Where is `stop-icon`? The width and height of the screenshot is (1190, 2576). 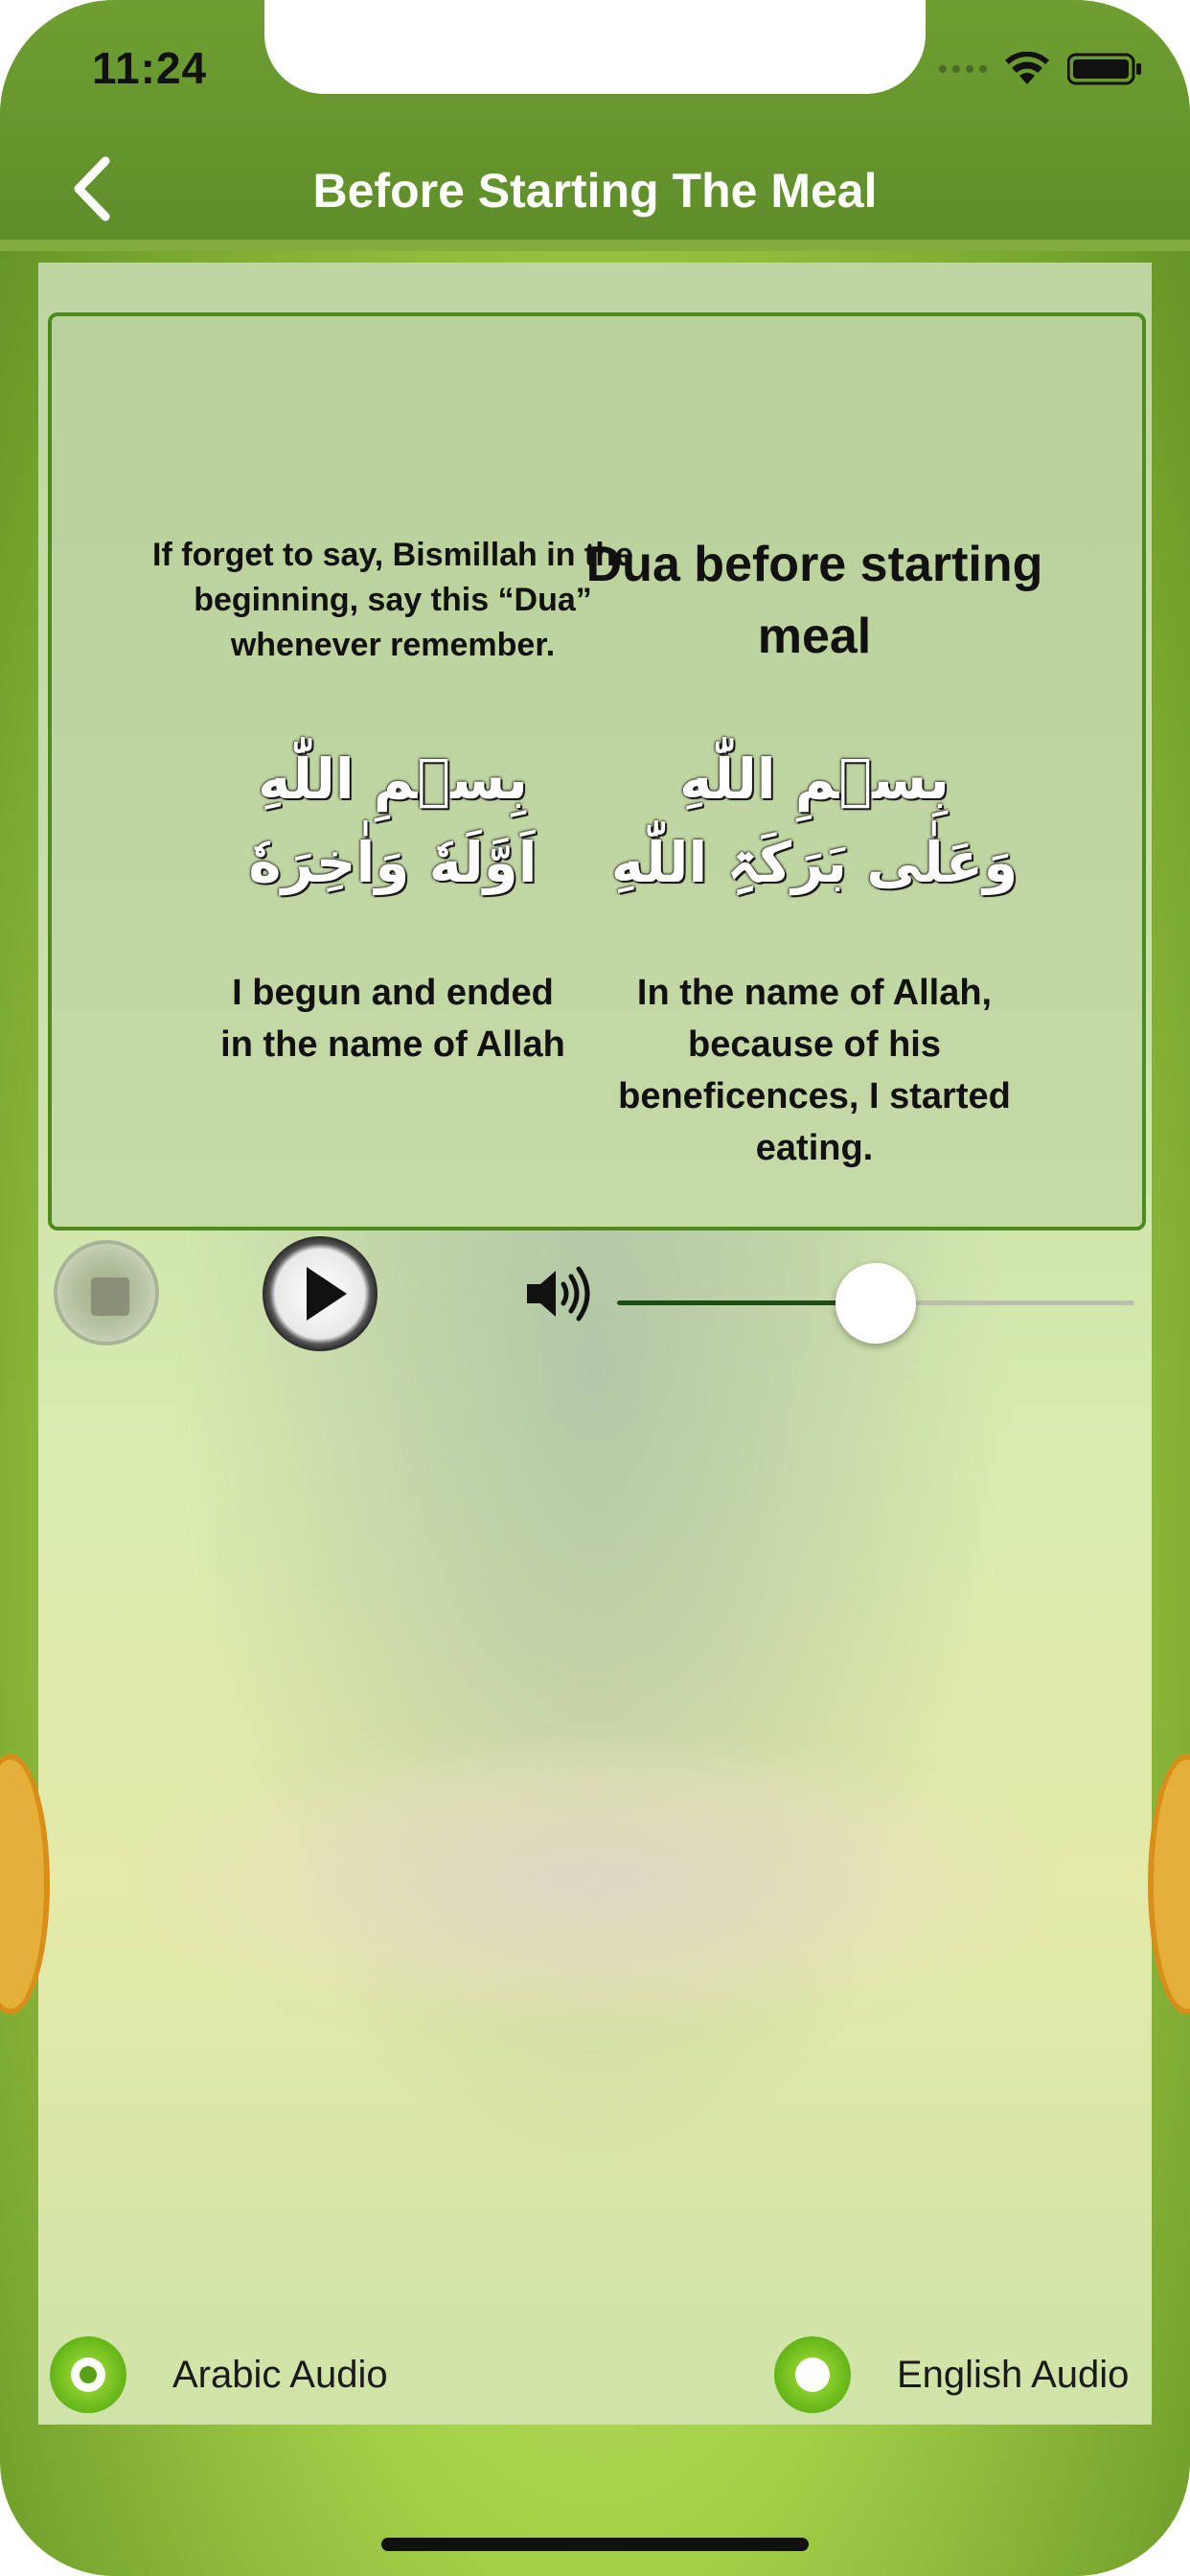
stop-icon is located at coordinates (110, 1296).